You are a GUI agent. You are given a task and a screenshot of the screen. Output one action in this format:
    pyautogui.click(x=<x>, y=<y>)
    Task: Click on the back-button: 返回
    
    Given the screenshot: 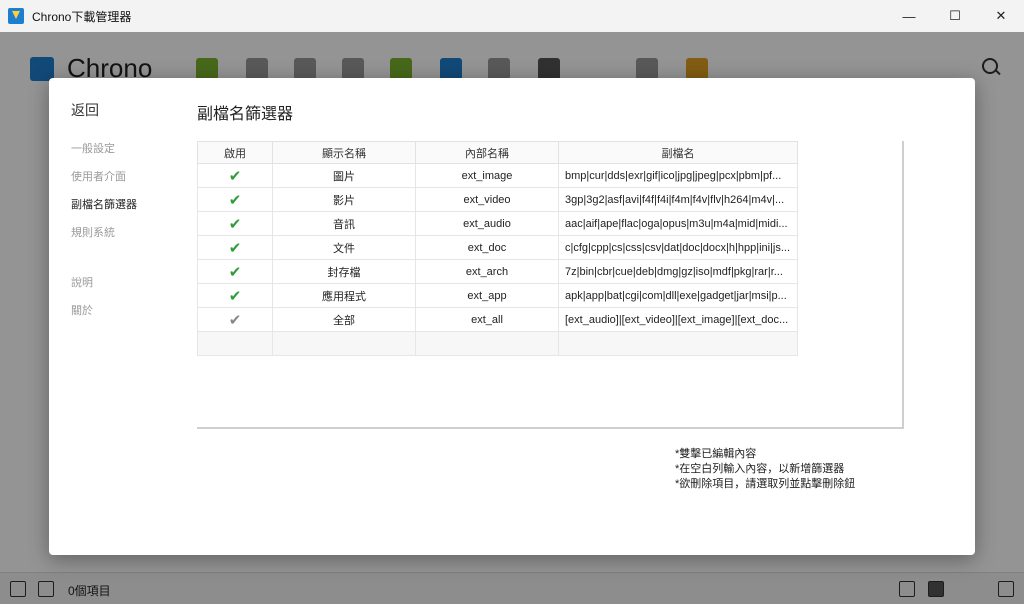 What is the action you would take?
    pyautogui.click(x=85, y=110)
    